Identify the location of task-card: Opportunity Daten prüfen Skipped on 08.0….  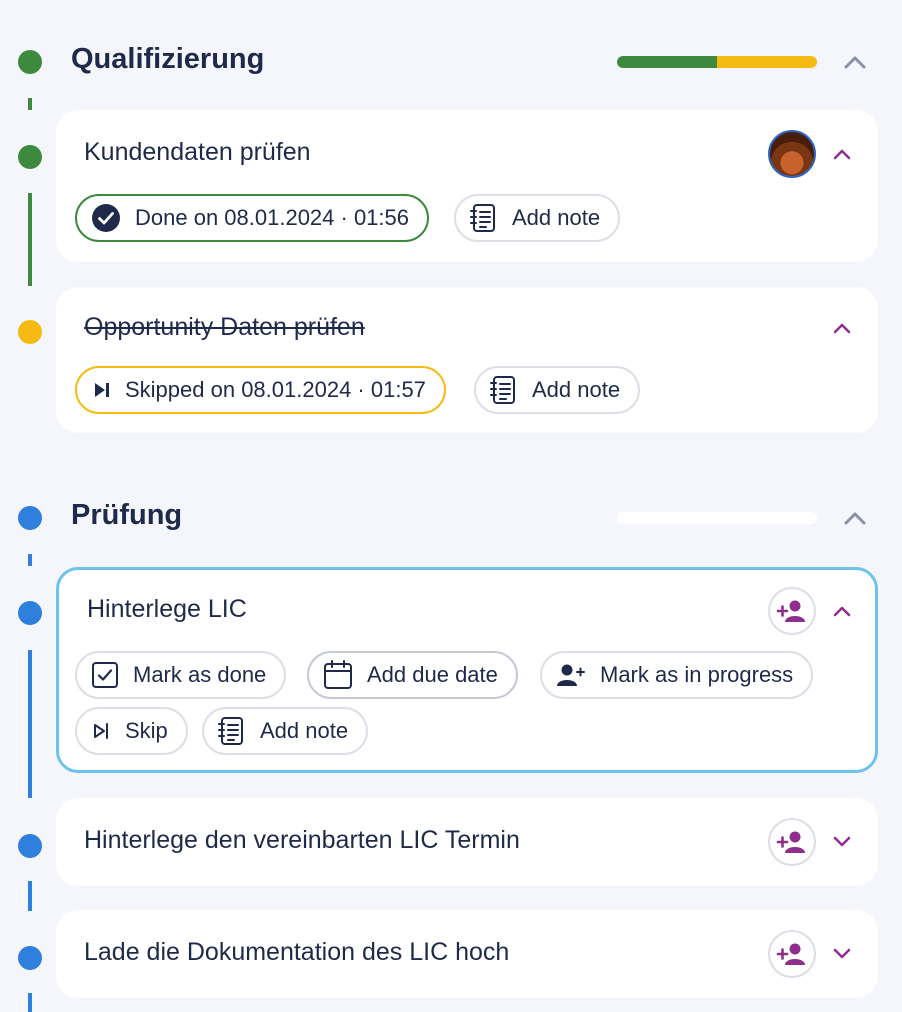
(467, 360).